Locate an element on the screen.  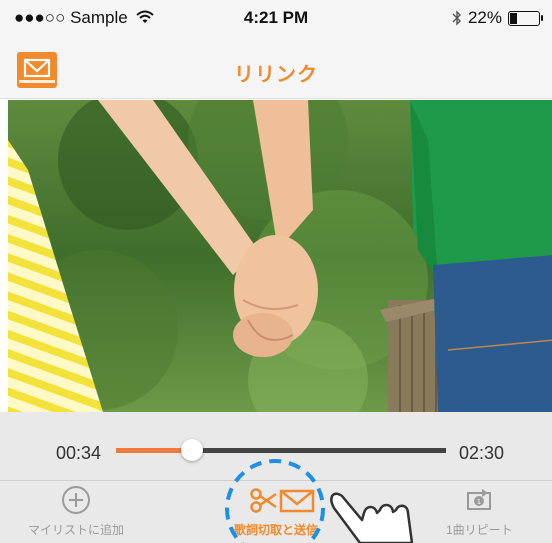
app-title: リリンク is located at coordinates (276, 75).